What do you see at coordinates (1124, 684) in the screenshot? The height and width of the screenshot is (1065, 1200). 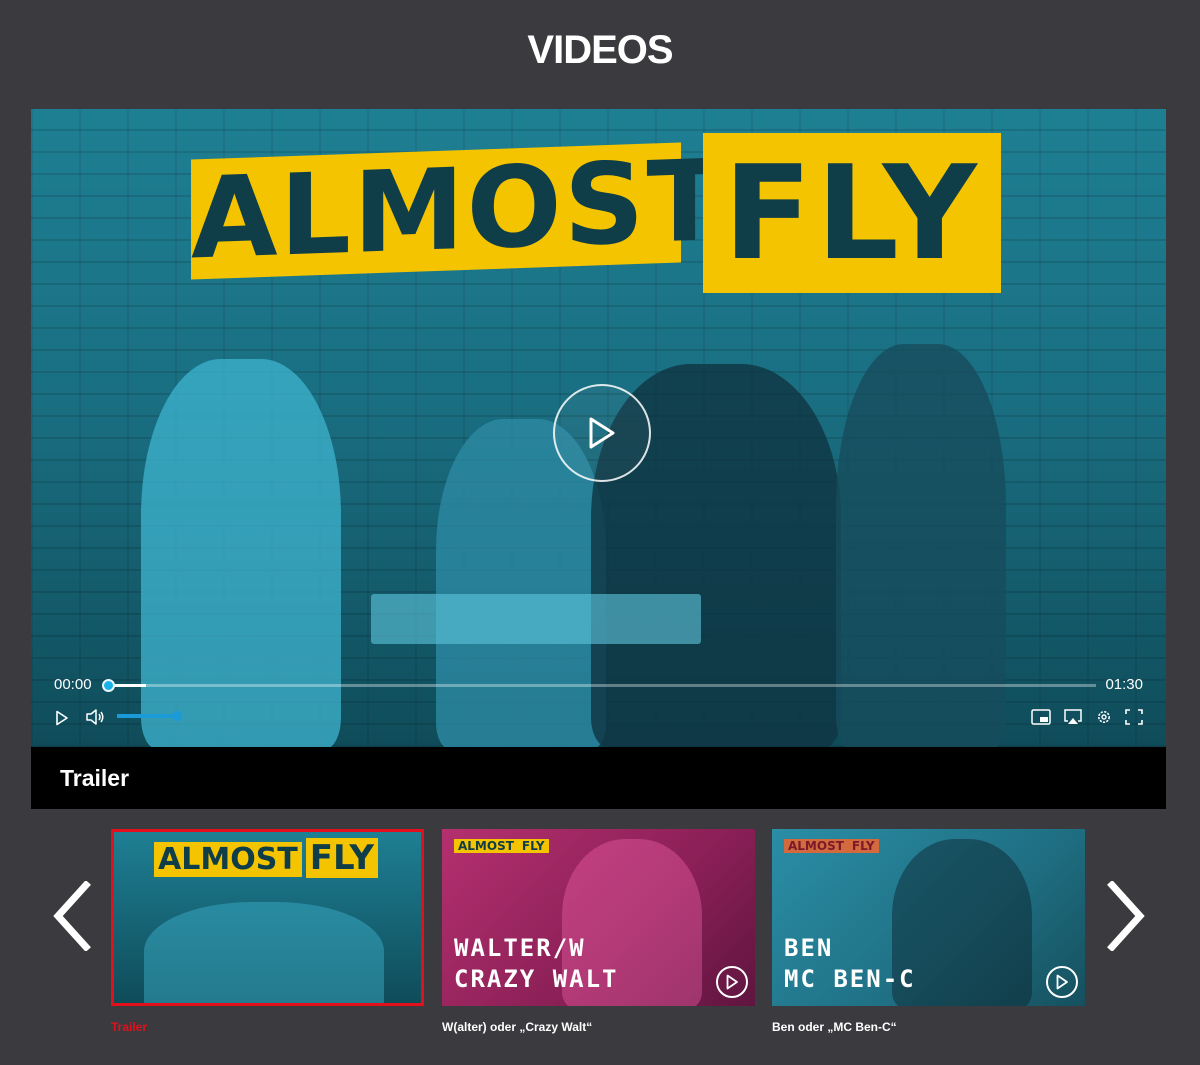 I see `time-total: 01:30` at bounding box center [1124, 684].